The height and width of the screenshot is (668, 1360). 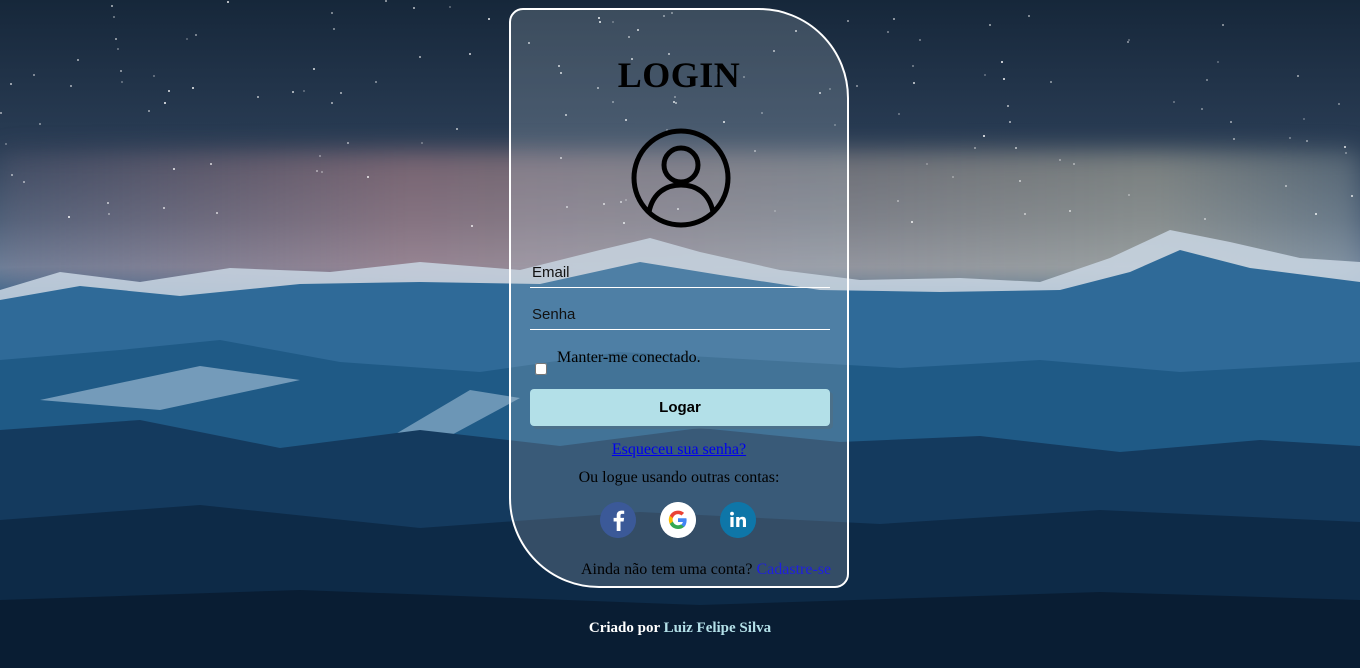 I want to click on other-accounts-text: Ou logue usando outras contas:, so click(x=679, y=477).